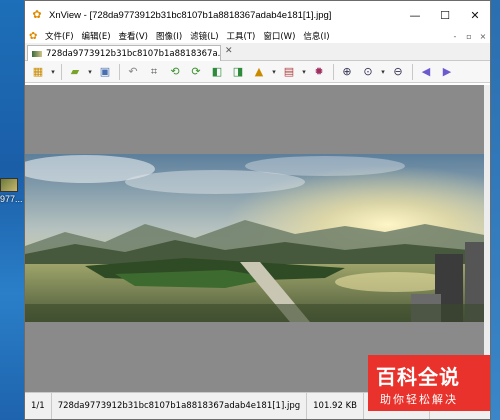 Image resolution: width=500 pixels, height=420 pixels. I want to click on folder-action-icon: ▲, so click(259, 72).